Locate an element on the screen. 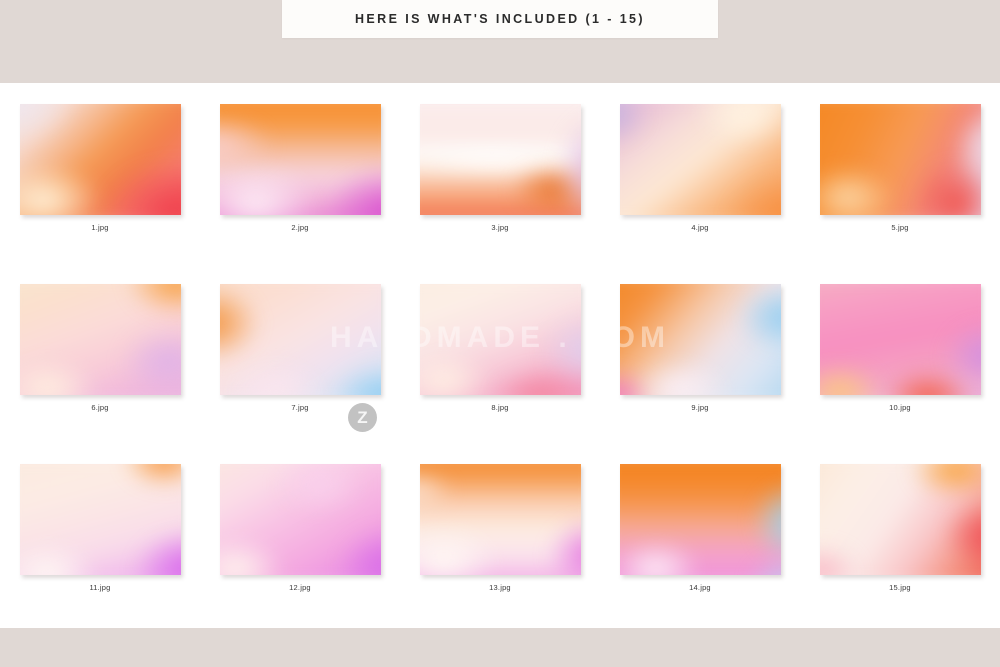 Image resolution: width=1000 pixels, height=667 pixels. gallery-item: 7.jpg is located at coordinates (300, 374).